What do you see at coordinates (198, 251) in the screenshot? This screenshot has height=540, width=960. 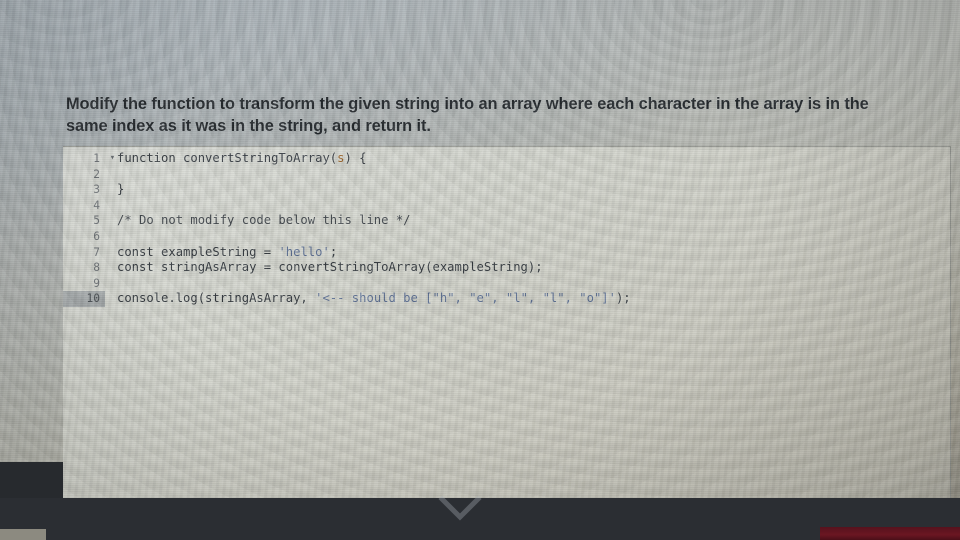 I see `code-token-plain: const exampleString =` at bounding box center [198, 251].